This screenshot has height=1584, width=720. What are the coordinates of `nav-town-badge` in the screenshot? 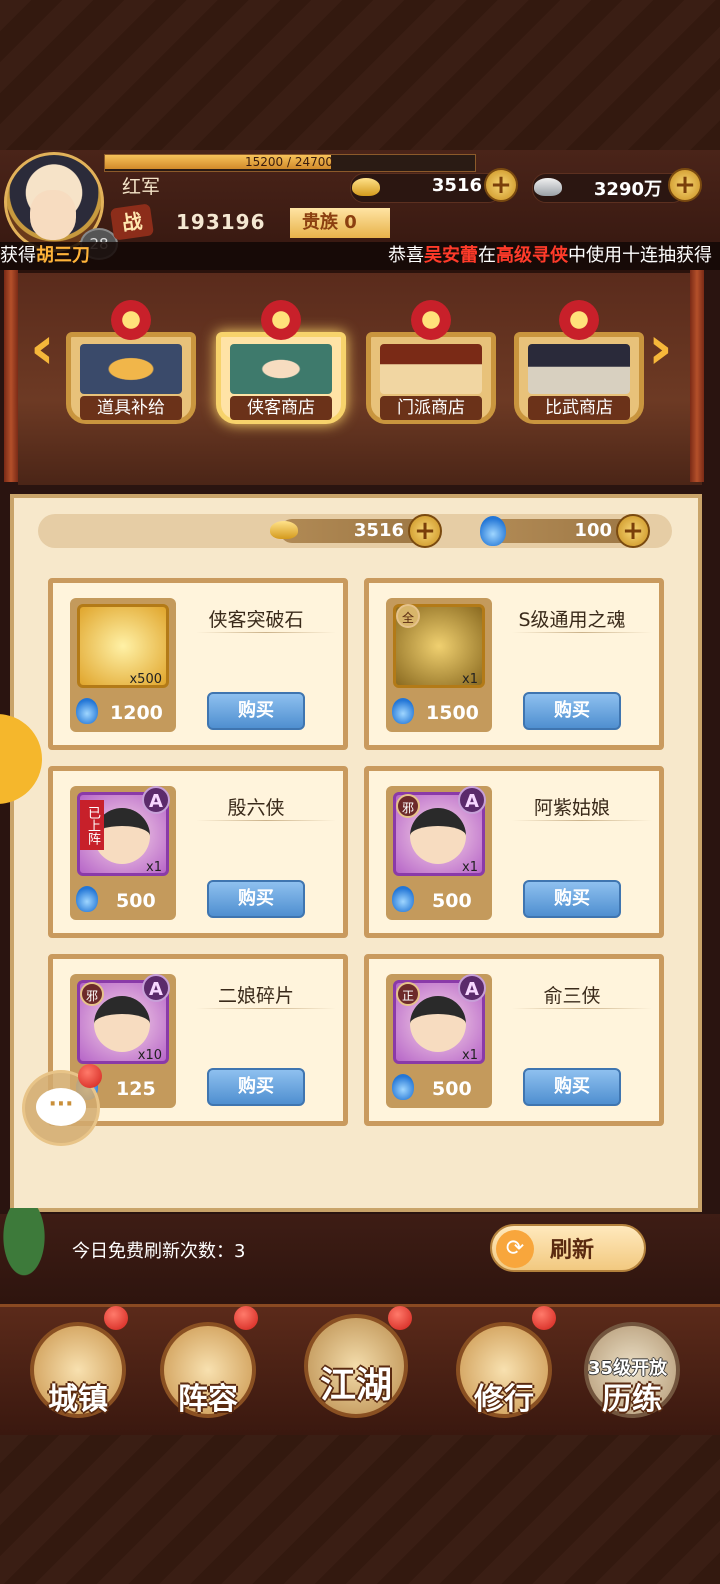 It's located at (116, 1318).